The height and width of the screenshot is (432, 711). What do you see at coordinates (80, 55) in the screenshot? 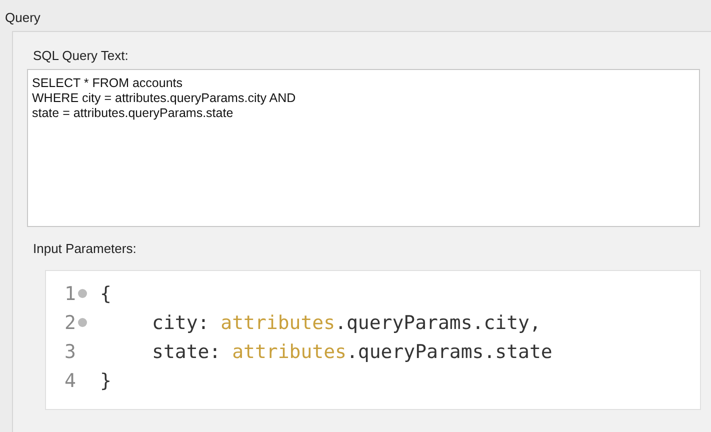
I see `field-label: SQL Query Text:` at bounding box center [80, 55].